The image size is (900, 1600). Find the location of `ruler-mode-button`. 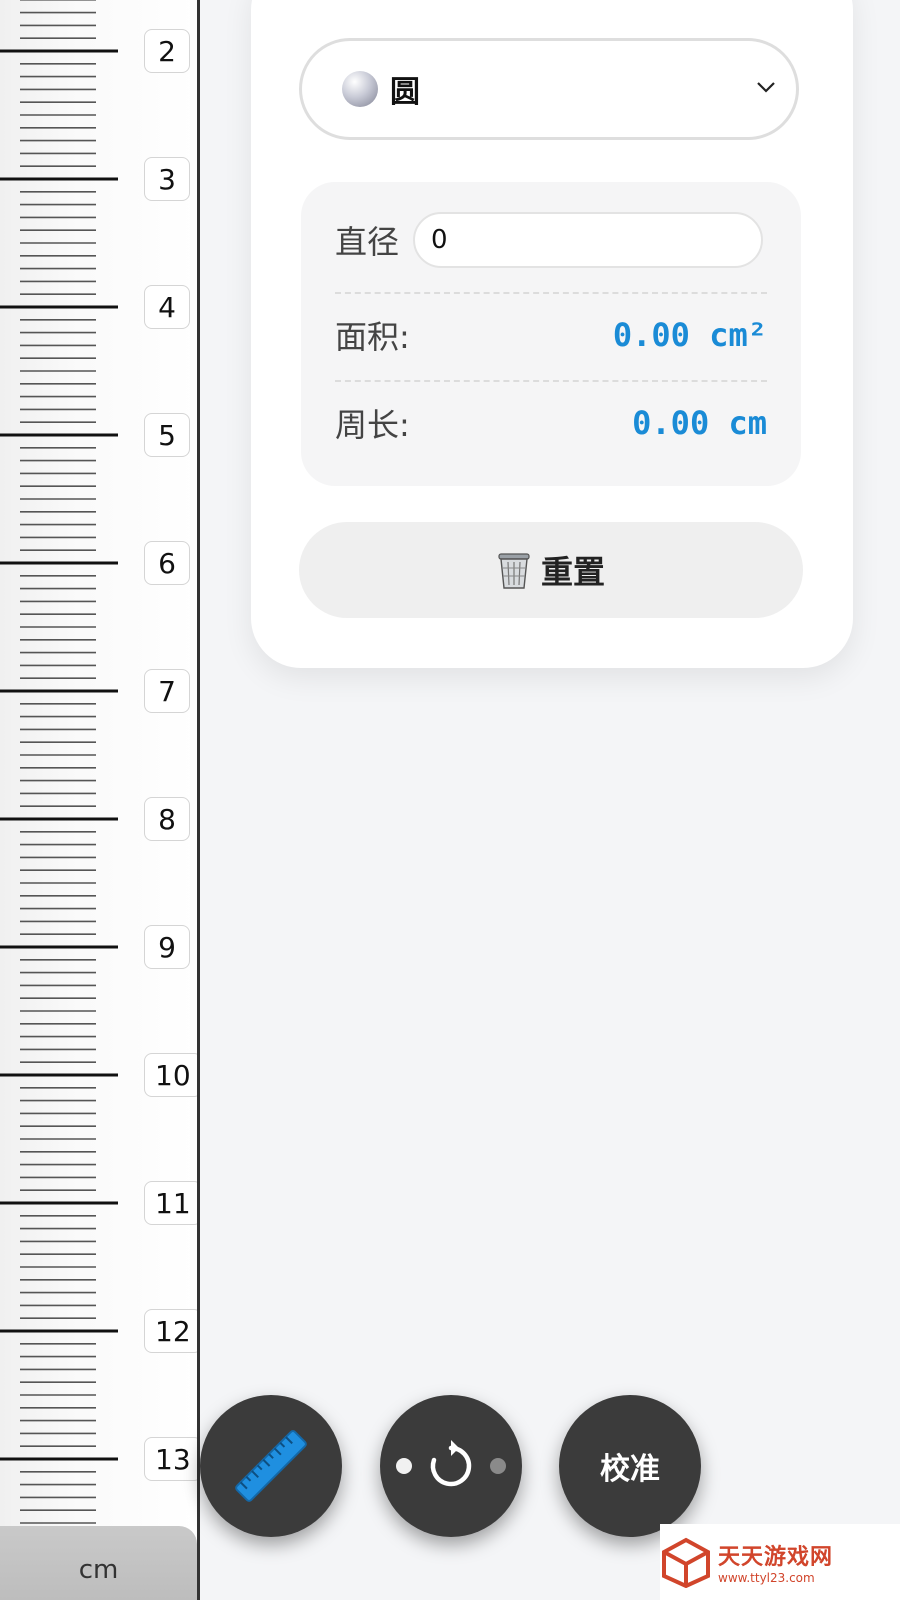

ruler-mode-button is located at coordinates (271, 1466).